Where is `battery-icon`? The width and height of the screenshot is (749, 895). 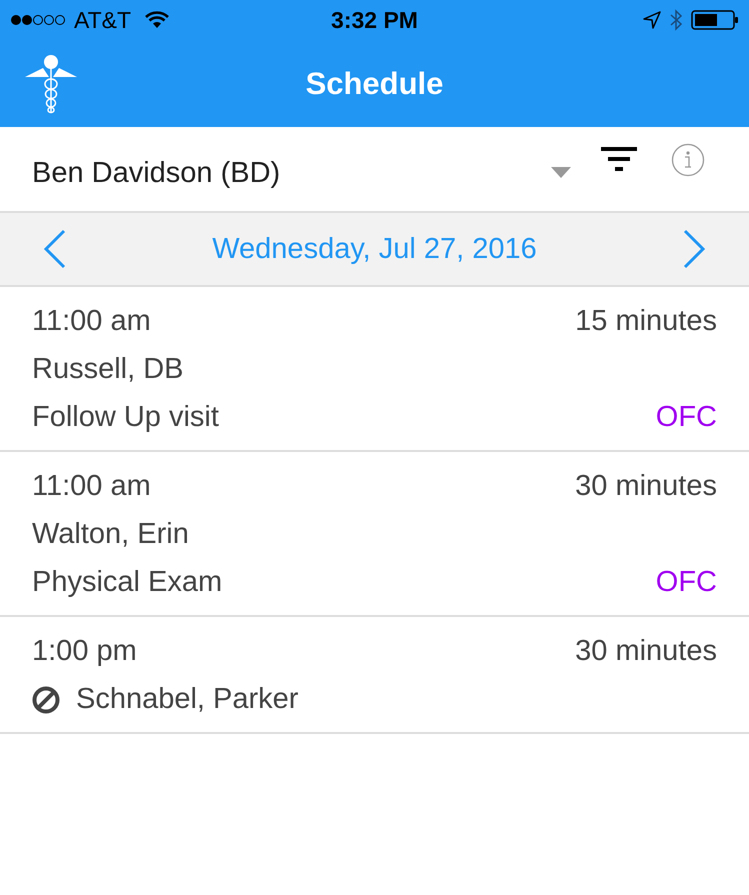
battery-icon is located at coordinates (715, 20).